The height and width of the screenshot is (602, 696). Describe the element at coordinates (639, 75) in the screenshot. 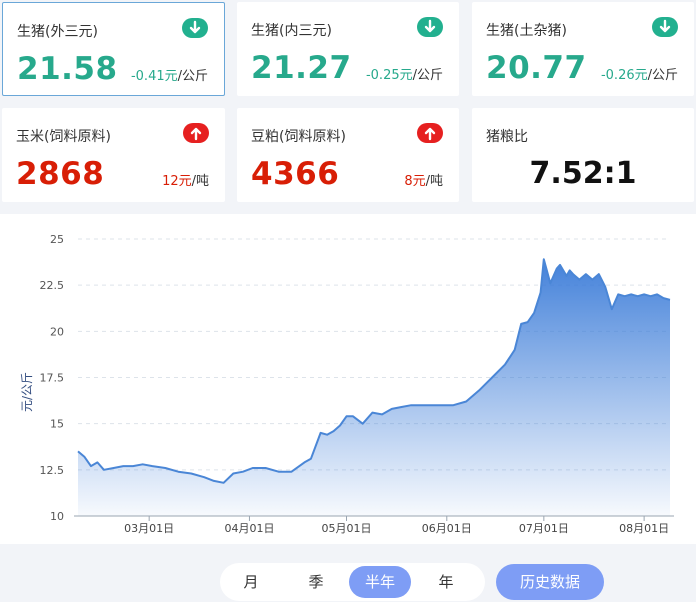

I see `price-change: -0.26元/公斤` at that location.